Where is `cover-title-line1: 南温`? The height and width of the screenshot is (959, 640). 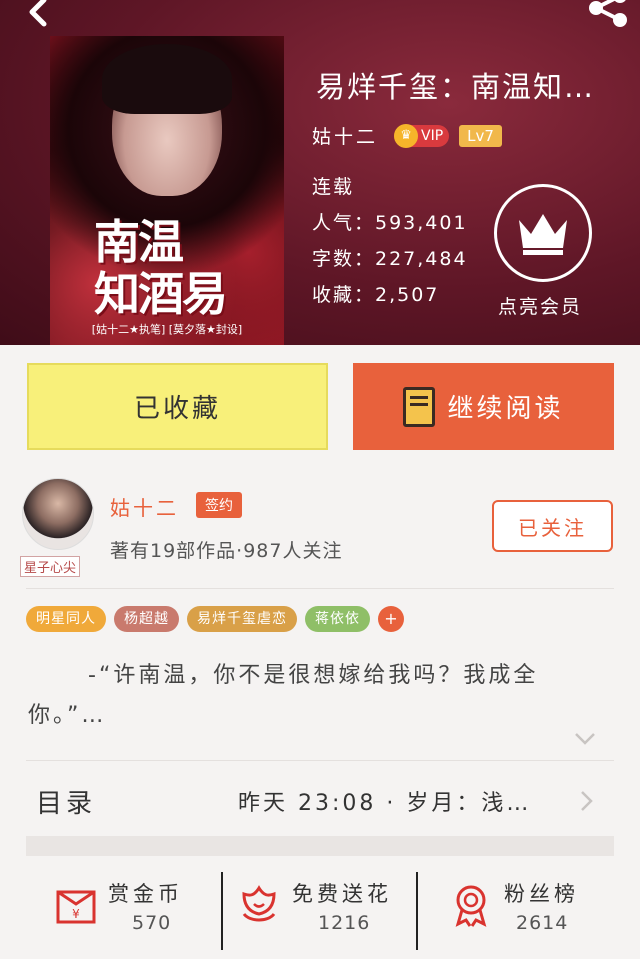
cover-title-line1: 南温 is located at coordinates (139, 242).